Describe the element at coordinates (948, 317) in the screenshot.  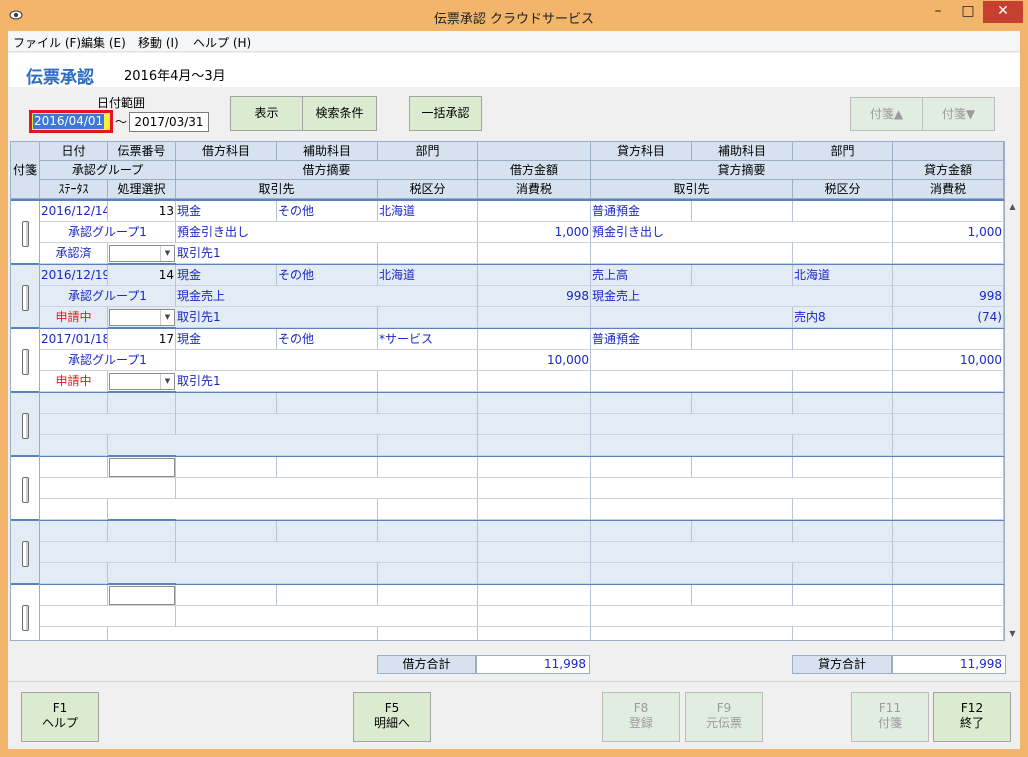
I see `row-cr-tax: (74)` at that location.